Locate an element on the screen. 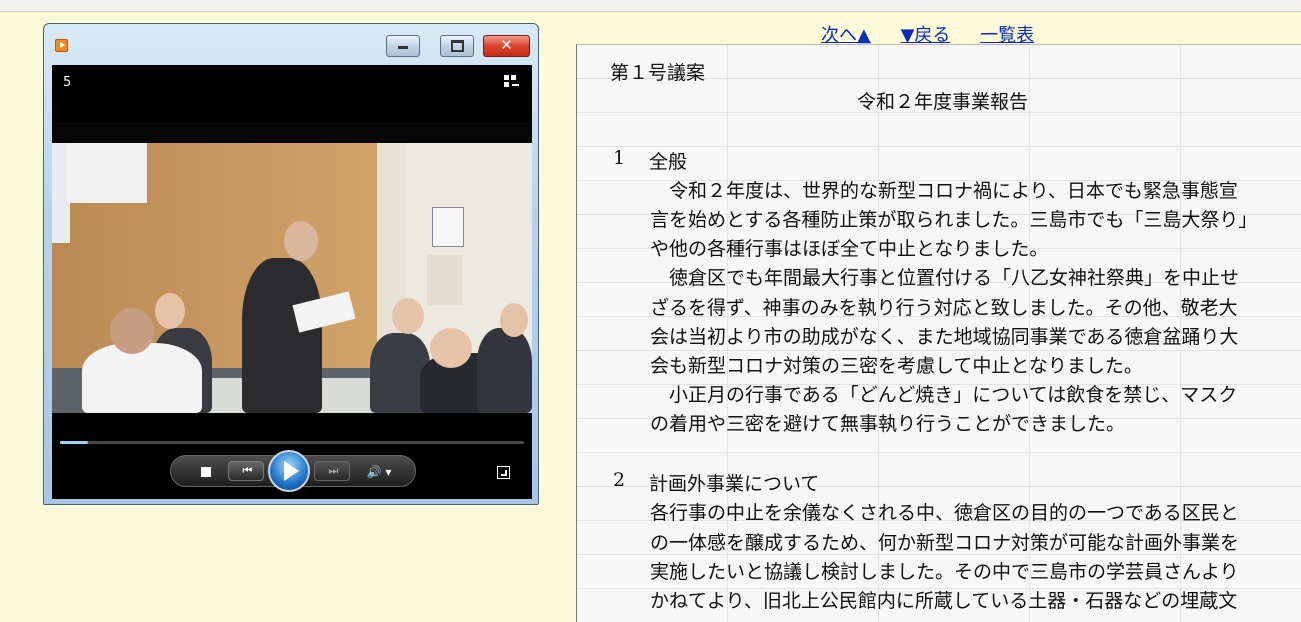  page-navigation: 次へ▲ ▼戻る 一覧表 is located at coordinates (939, 33).